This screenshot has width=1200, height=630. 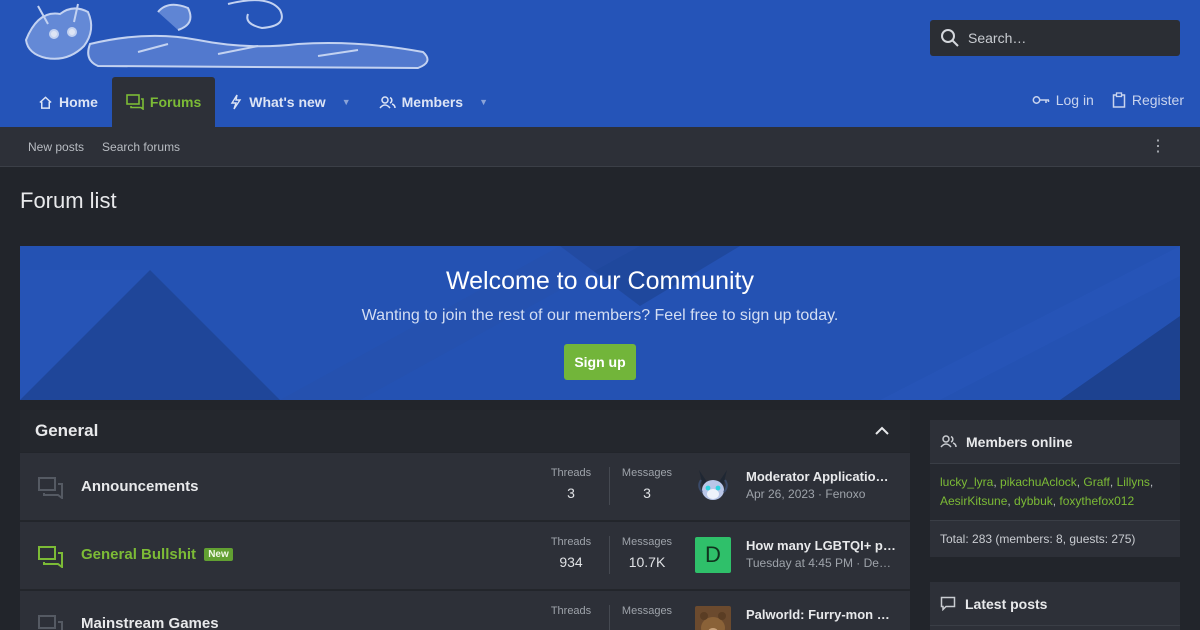 I want to click on more-options-icon: ⋮, so click(x=1158, y=147).